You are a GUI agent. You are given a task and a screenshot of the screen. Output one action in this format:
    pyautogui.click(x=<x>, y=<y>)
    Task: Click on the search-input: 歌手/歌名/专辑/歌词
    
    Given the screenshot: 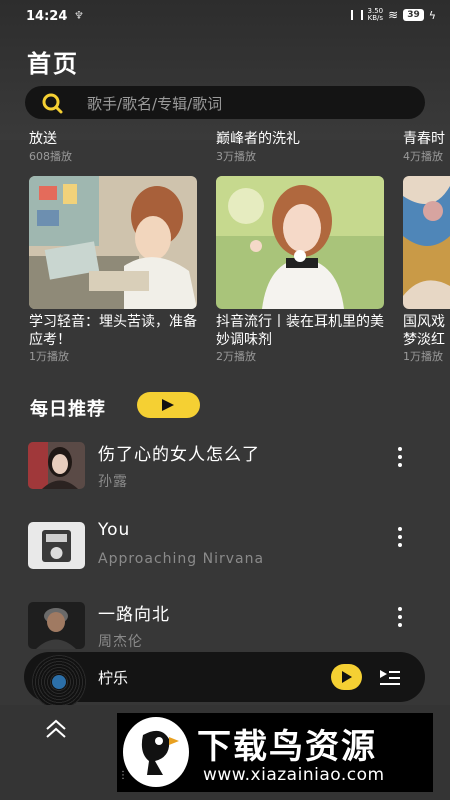 What is the action you would take?
    pyautogui.click(x=225, y=102)
    